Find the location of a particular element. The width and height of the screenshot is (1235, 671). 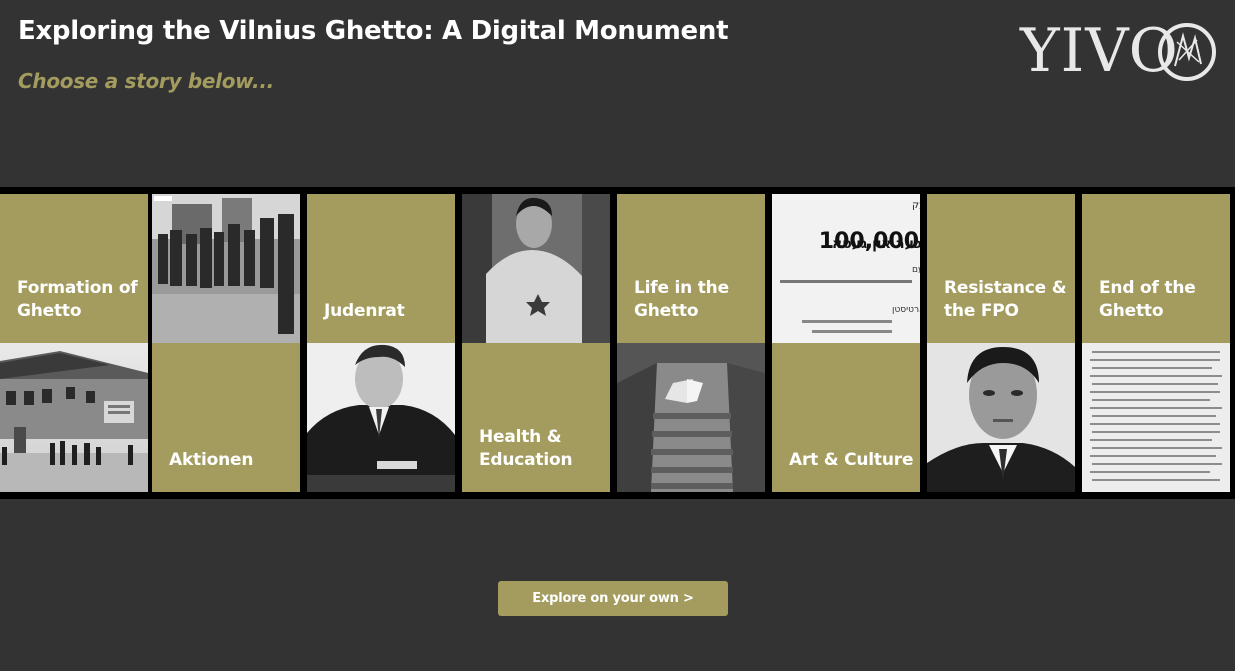

story-judenrat: Judenrat is located at coordinates (381, 343).